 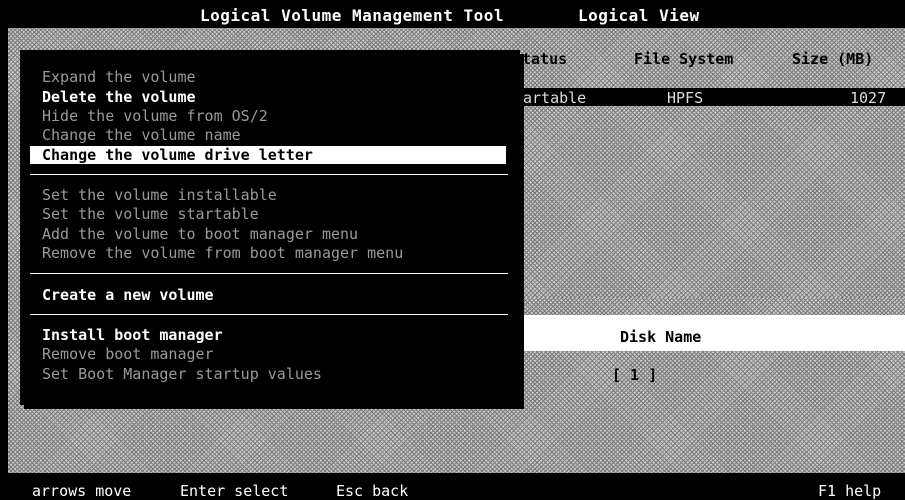 What do you see at coordinates (119, 77) in the screenshot?
I see `menu-expand-volume: Expand the volume` at bounding box center [119, 77].